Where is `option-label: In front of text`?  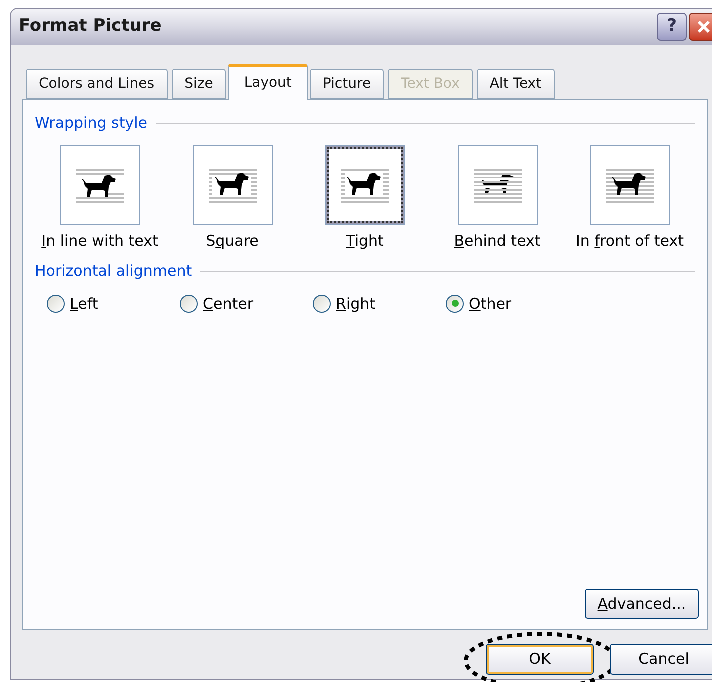 option-label: In front of text is located at coordinates (630, 241).